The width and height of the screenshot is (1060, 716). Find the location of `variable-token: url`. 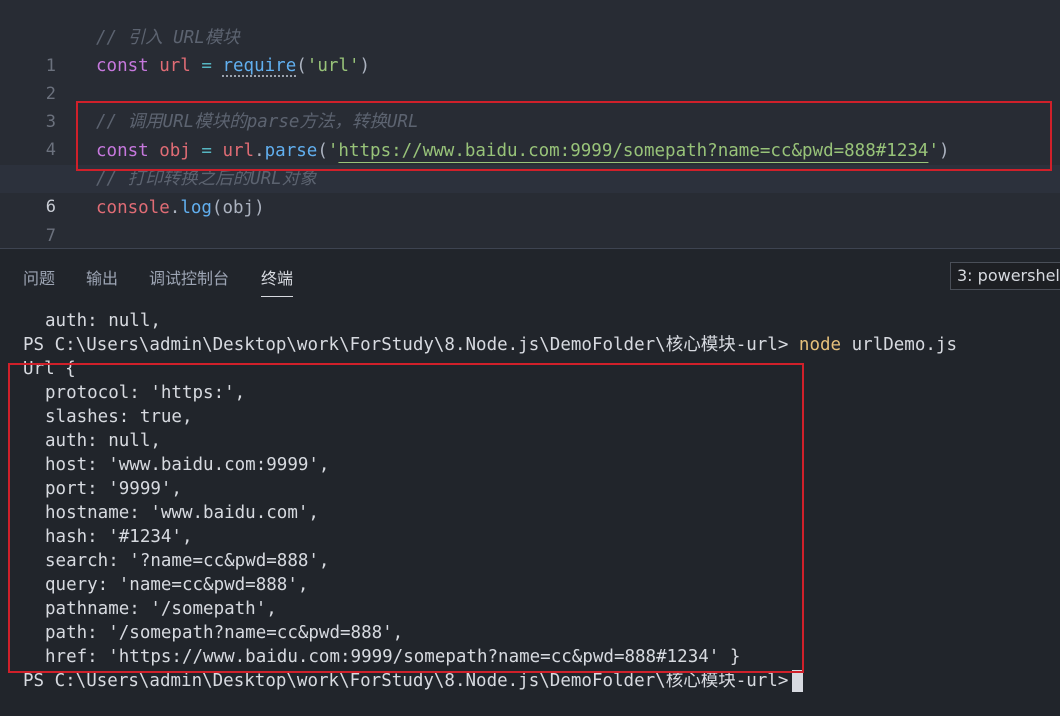

variable-token: url is located at coordinates (175, 66).